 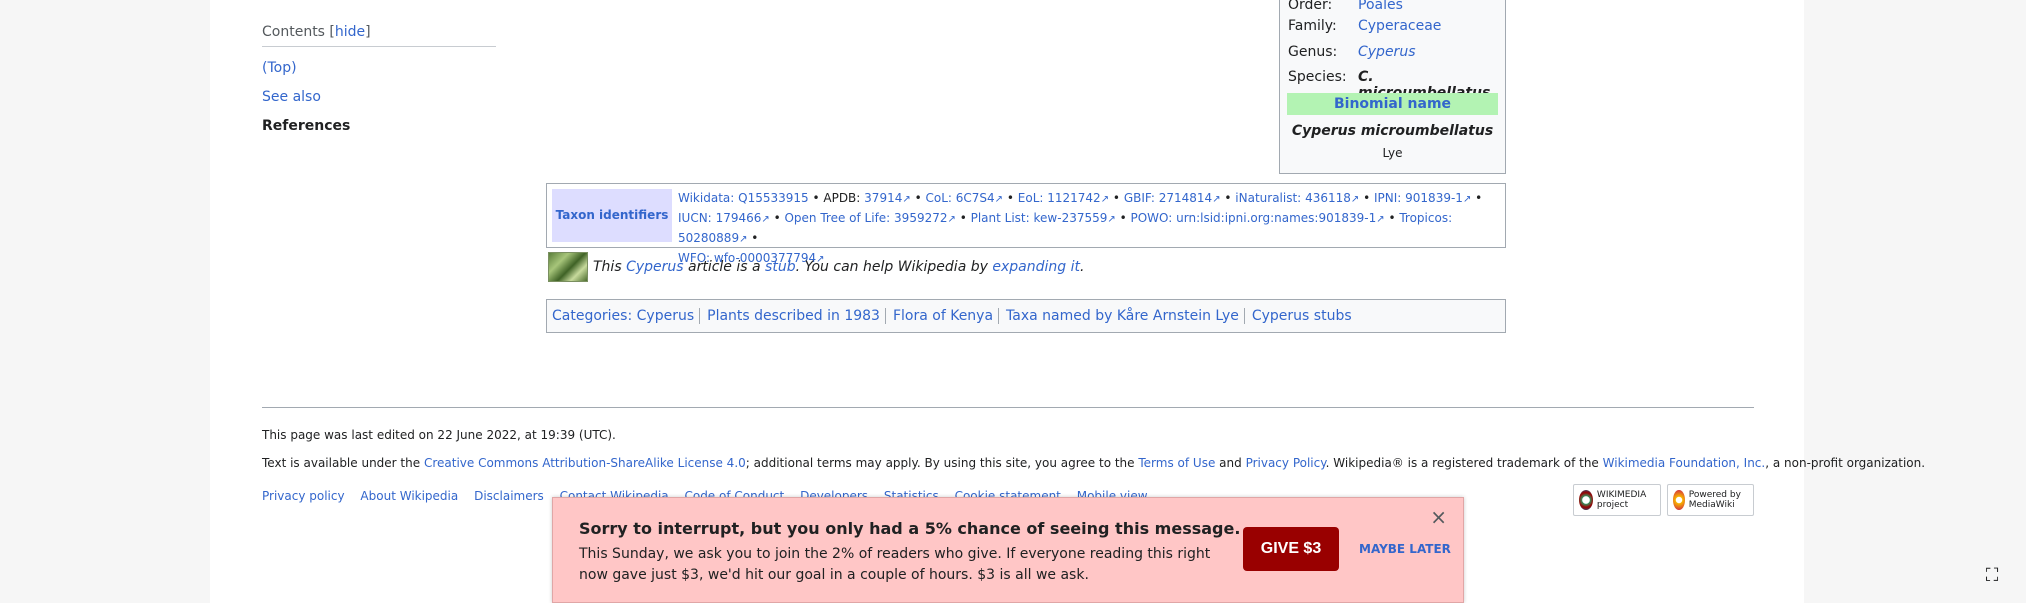 I want to click on infobox-label-order: Order:, so click(x=1310, y=6).